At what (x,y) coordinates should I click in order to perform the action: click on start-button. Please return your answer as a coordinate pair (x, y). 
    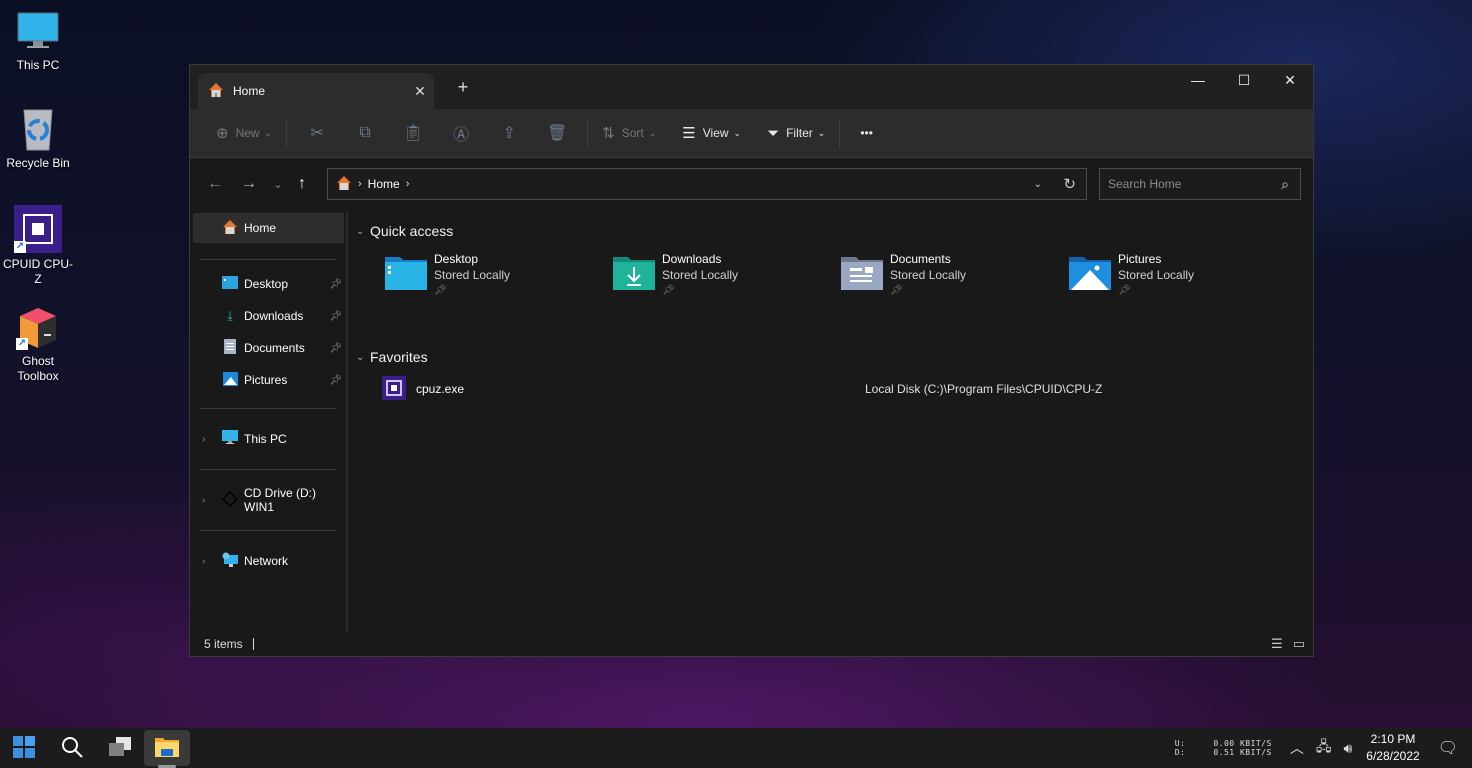
    Looking at the image, I should click on (24, 748).